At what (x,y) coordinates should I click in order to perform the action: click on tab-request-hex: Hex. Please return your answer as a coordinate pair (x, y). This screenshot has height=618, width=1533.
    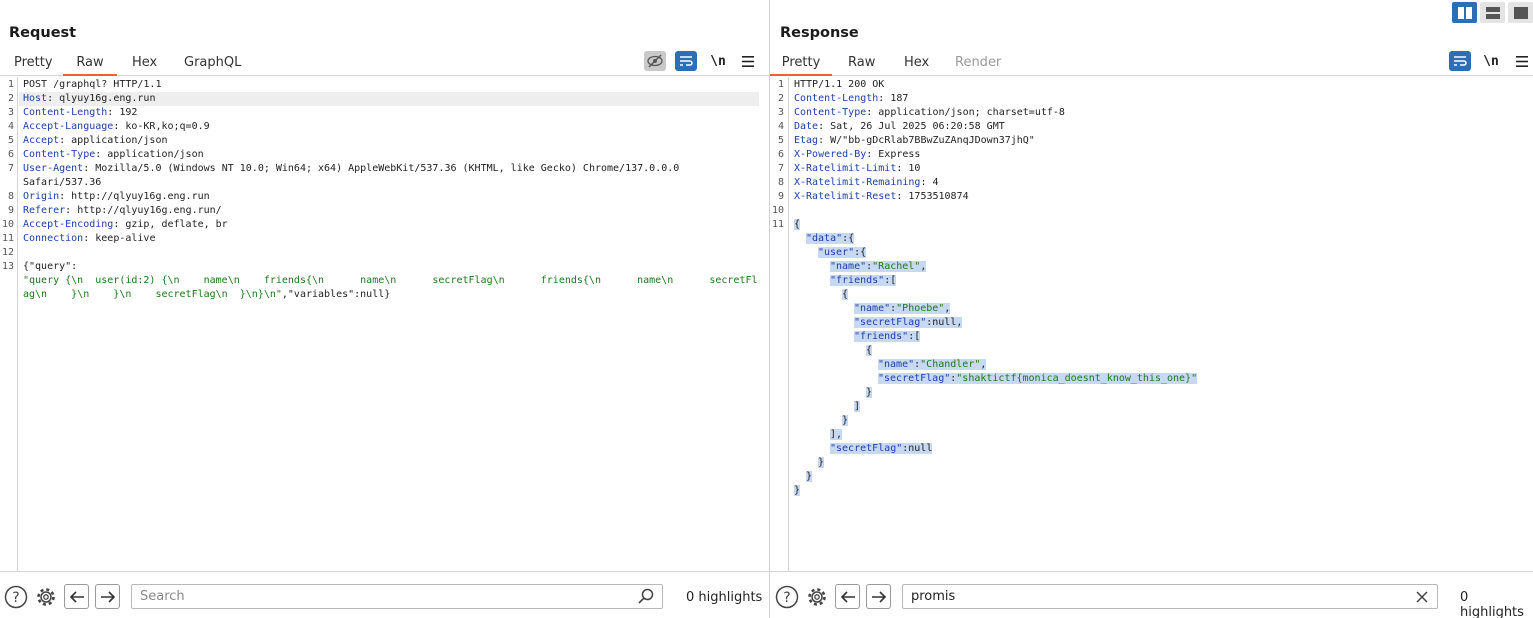
    Looking at the image, I should click on (144, 65).